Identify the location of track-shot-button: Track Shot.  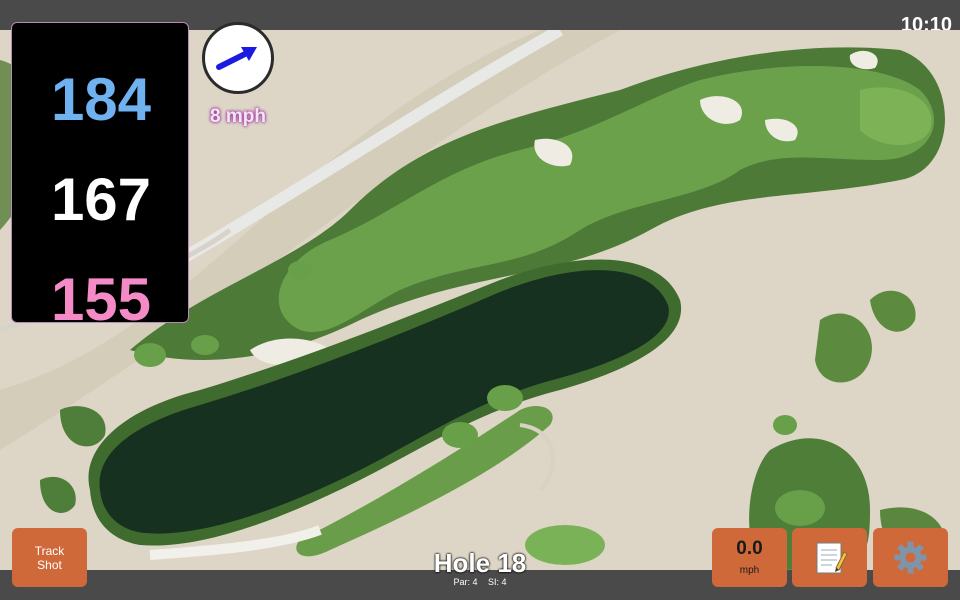
(49, 557).